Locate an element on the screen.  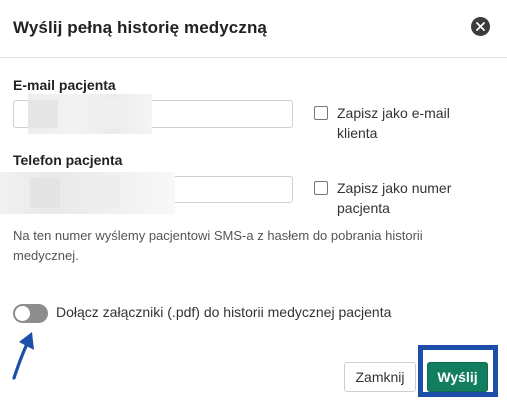
email-label: E-mail pacjenta is located at coordinates (64, 85).